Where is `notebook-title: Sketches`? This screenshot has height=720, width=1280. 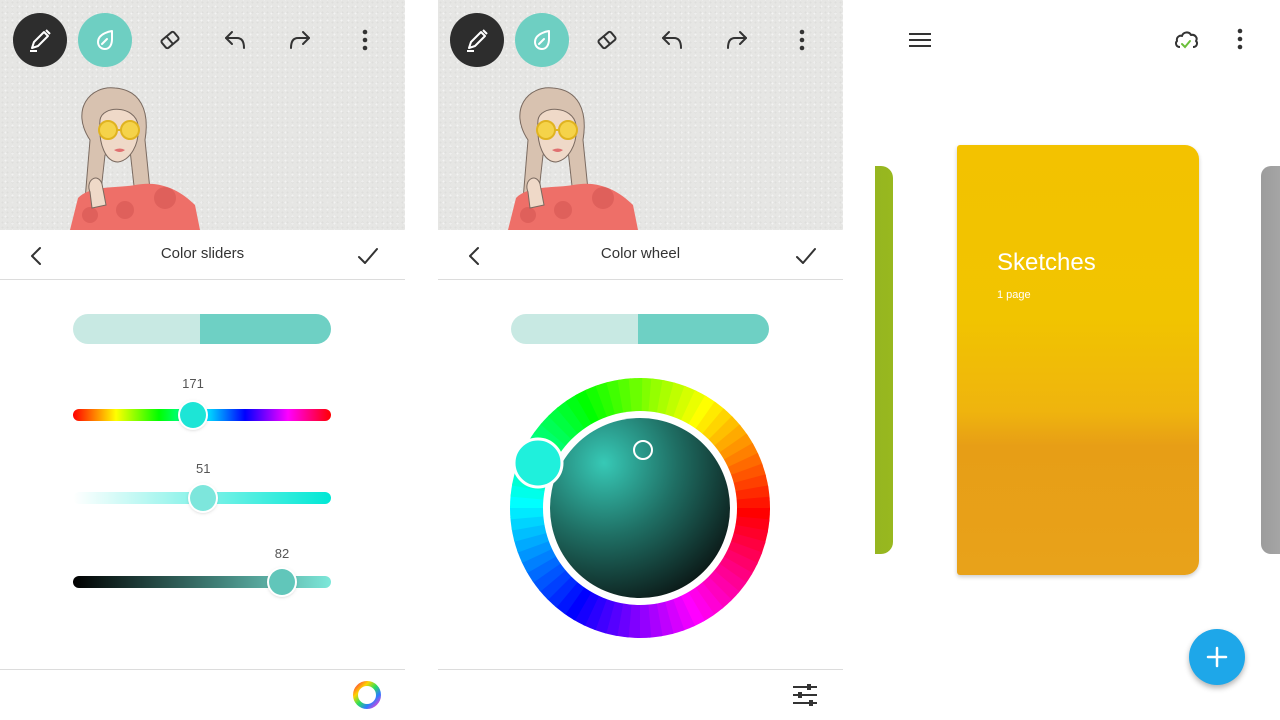
notebook-title: Sketches is located at coordinates (1046, 262).